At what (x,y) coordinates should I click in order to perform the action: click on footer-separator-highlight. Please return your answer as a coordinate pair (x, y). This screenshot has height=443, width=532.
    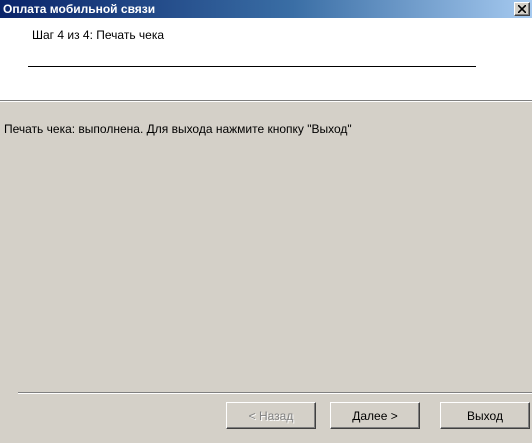
    Looking at the image, I should click on (275, 393).